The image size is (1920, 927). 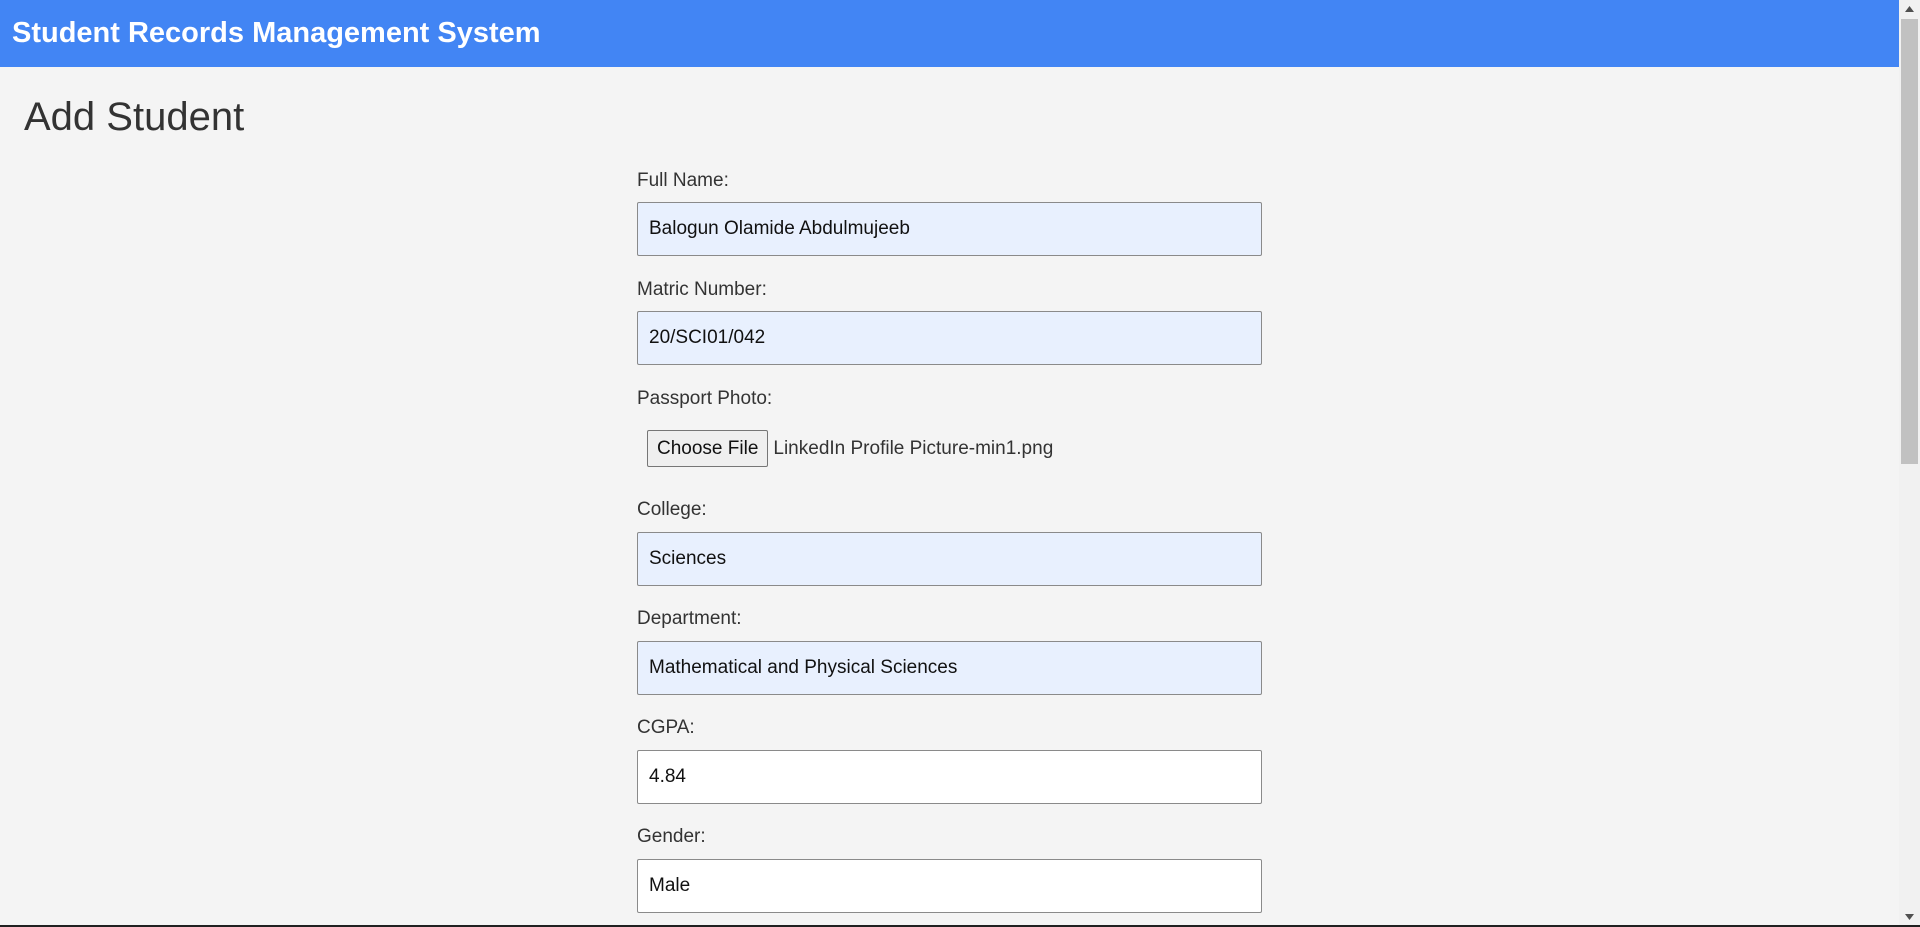 What do you see at coordinates (913, 448) in the screenshot?
I see `selected-file-name: LinkedIn Profile Picture-min1.png` at bounding box center [913, 448].